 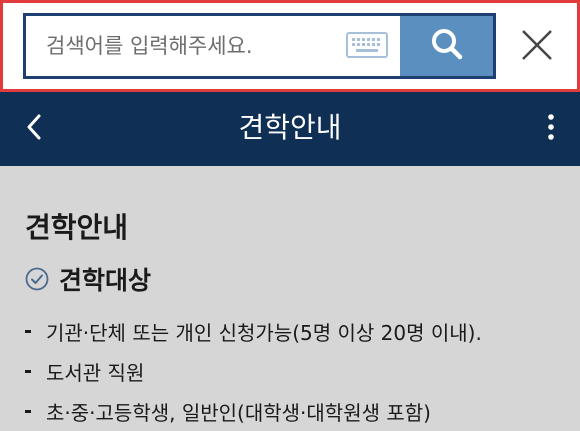 I want to click on close-button, so click(x=537, y=47).